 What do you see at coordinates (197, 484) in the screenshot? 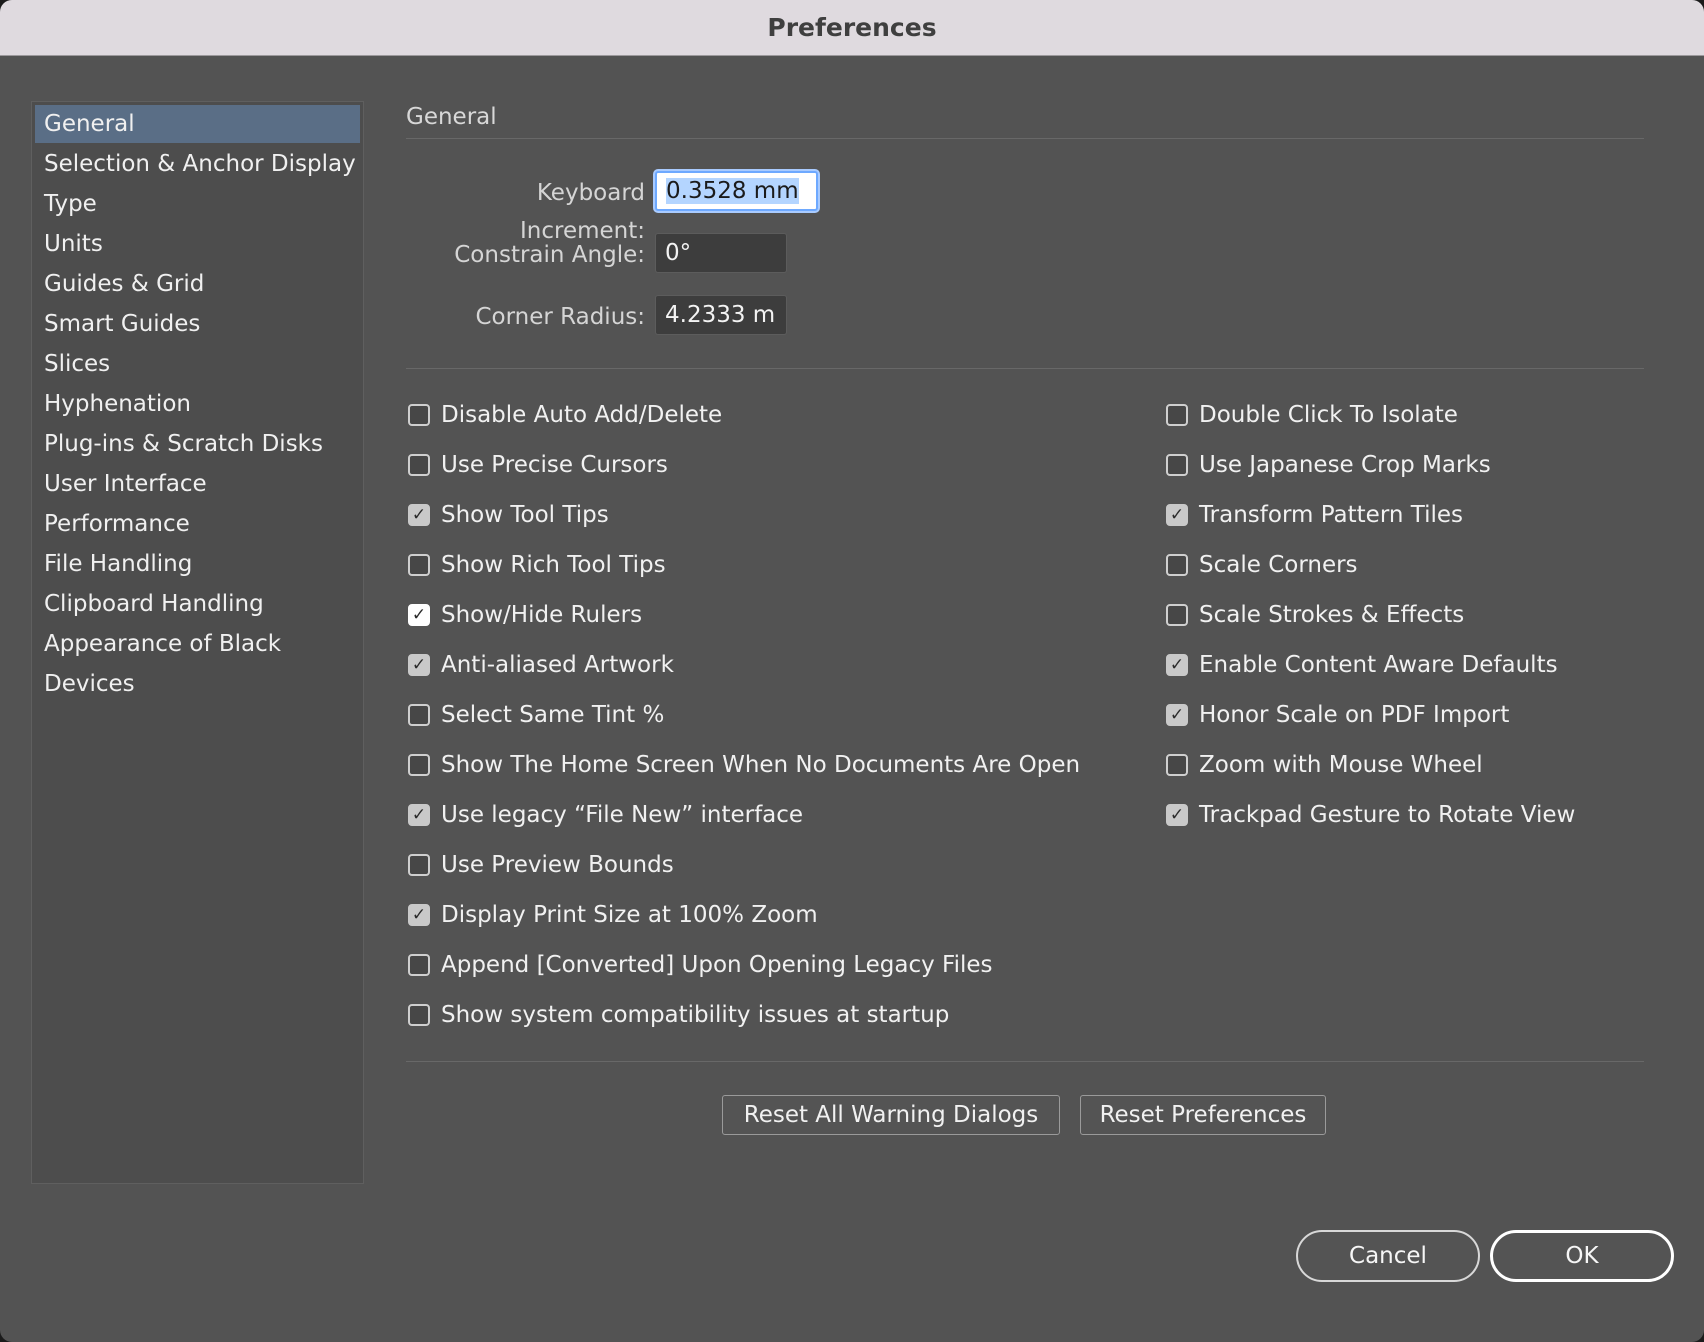
I see `sidebar-item-user-interface: User Interface` at bounding box center [197, 484].